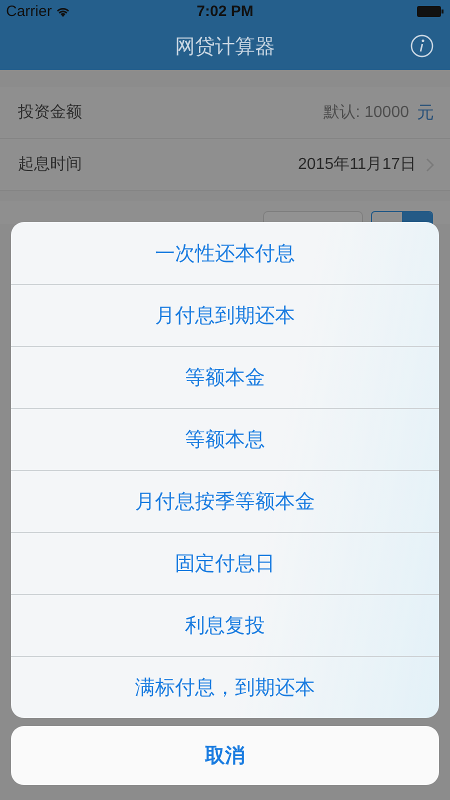 The image size is (450, 800). Describe the element at coordinates (225, 755) in the screenshot. I see `cancel-button: 取消` at that location.